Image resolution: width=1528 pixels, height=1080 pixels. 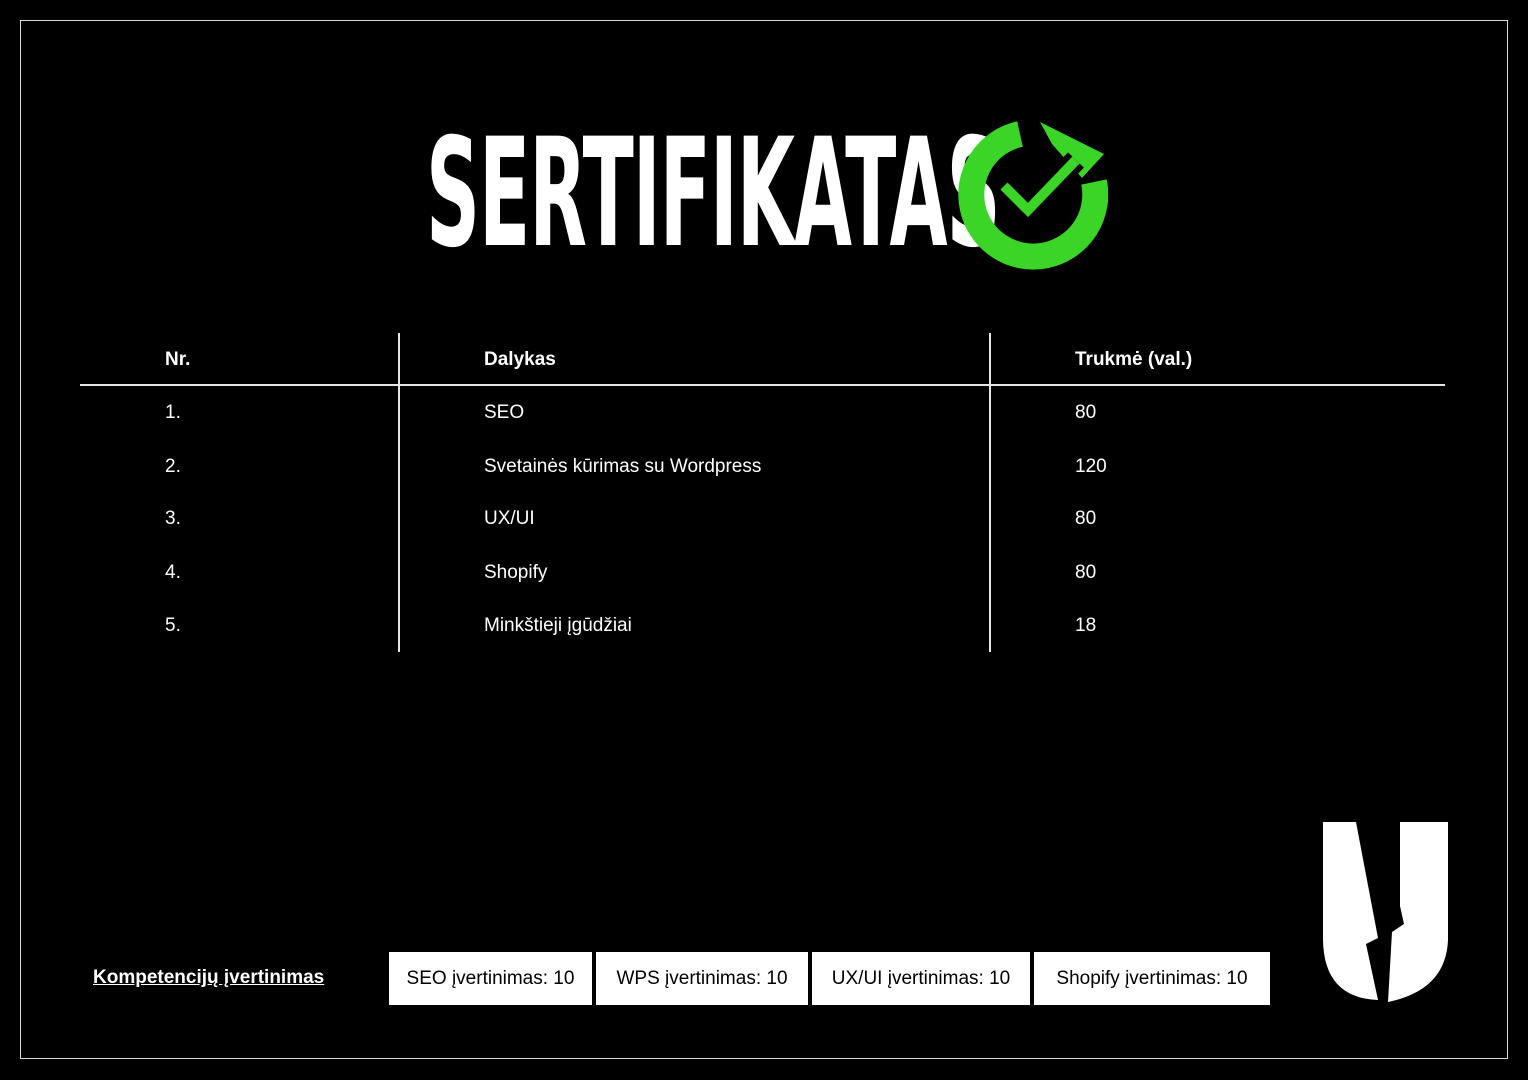 What do you see at coordinates (509, 518) in the screenshot?
I see `row-subject: UX/UI` at bounding box center [509, 518].